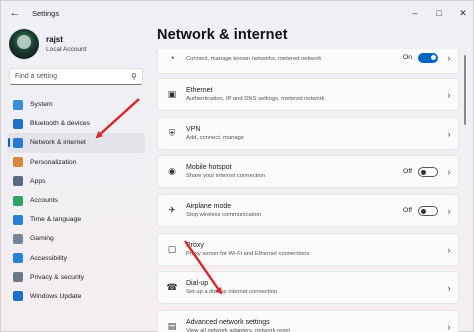  I want to click on sidebar-item-label: System, so click(41, 105).